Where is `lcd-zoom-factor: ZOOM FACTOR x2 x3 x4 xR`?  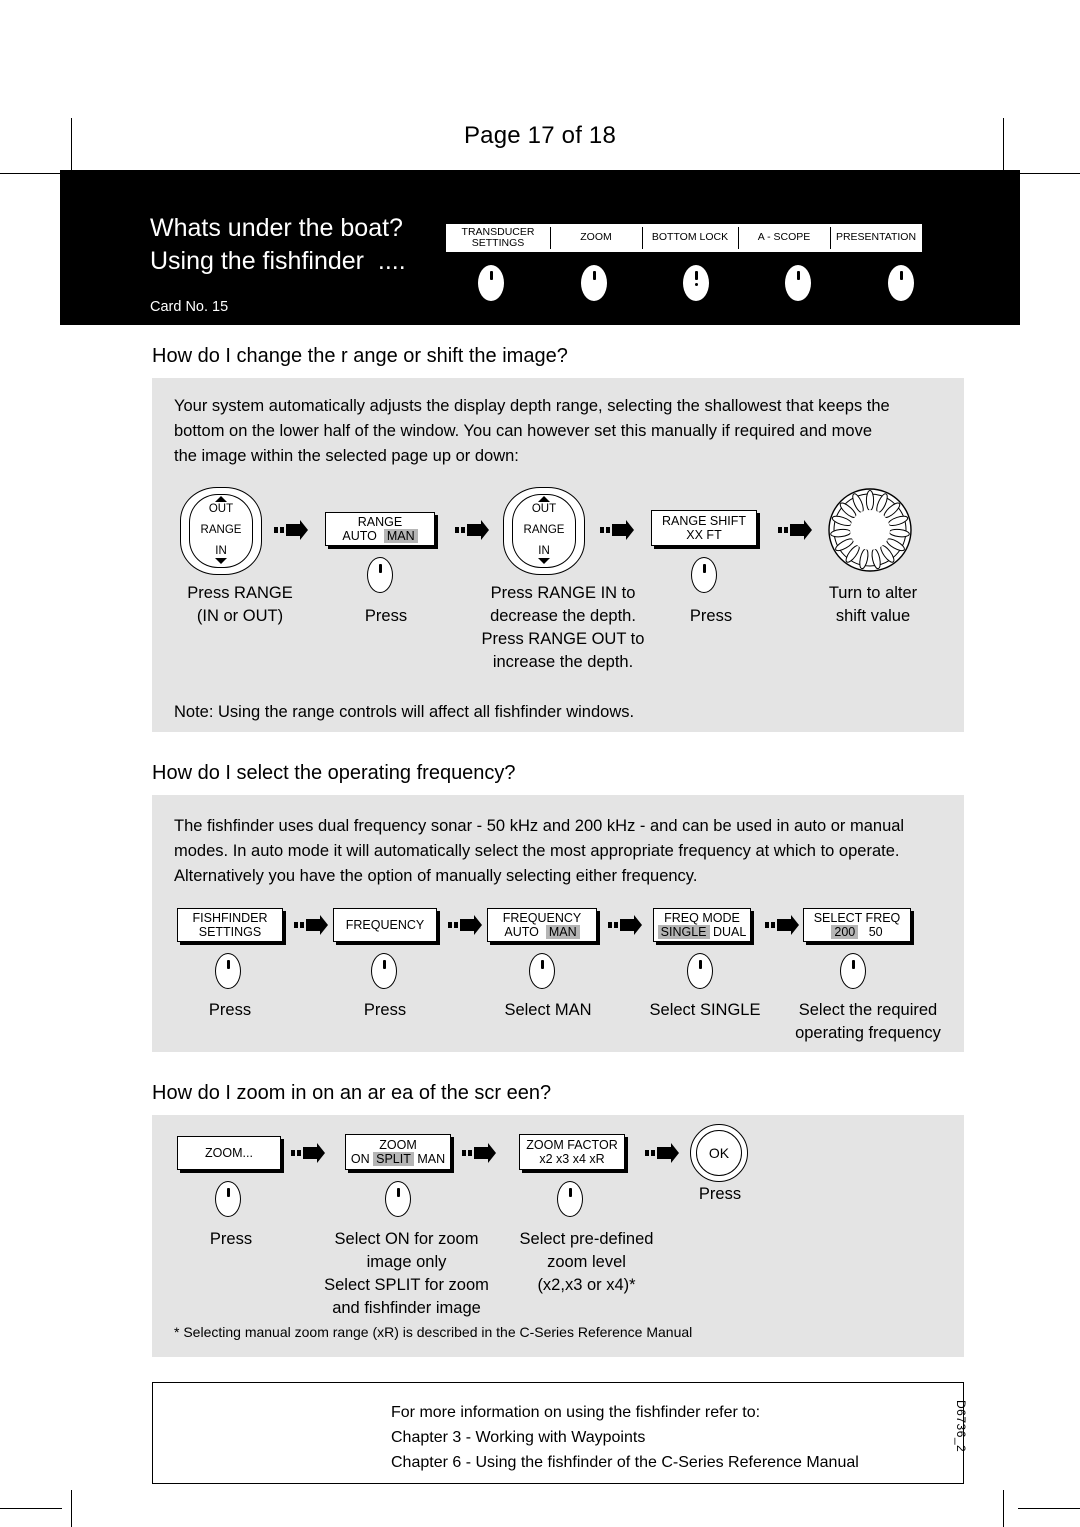
lcd-zoom-factor: ZOOM FACTOR x2 x3 x4 xR is located at coordinates (572, 1152).